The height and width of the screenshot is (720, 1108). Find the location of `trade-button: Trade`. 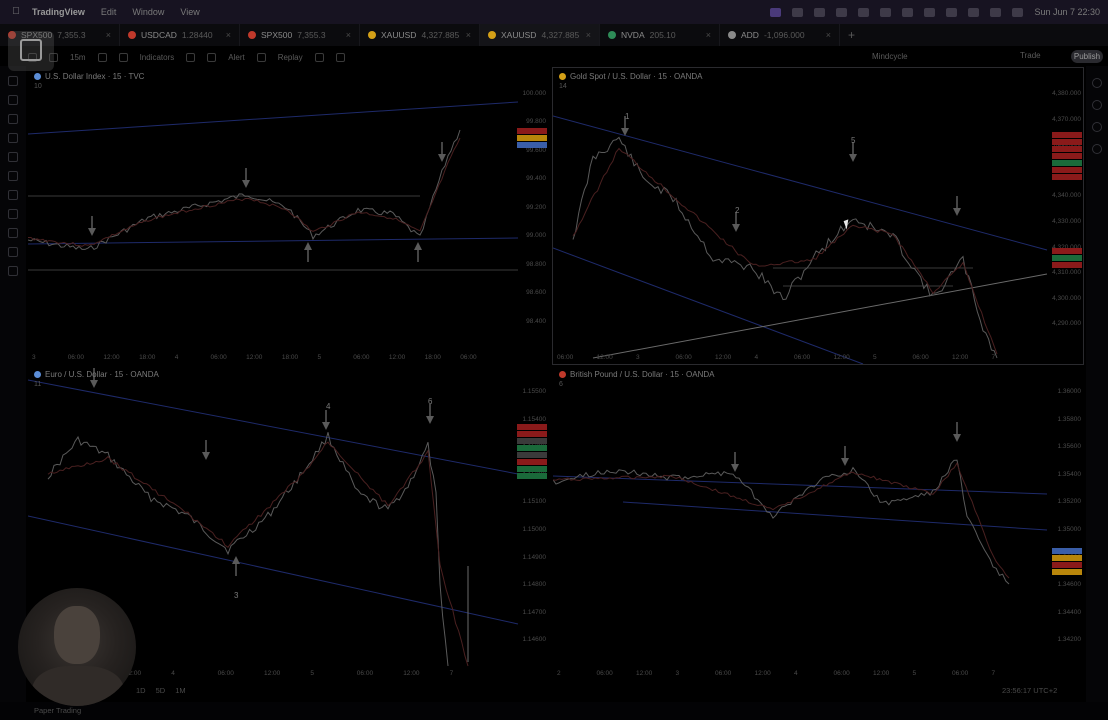

trade-button: Trade is located at coordinates (1030, 55).